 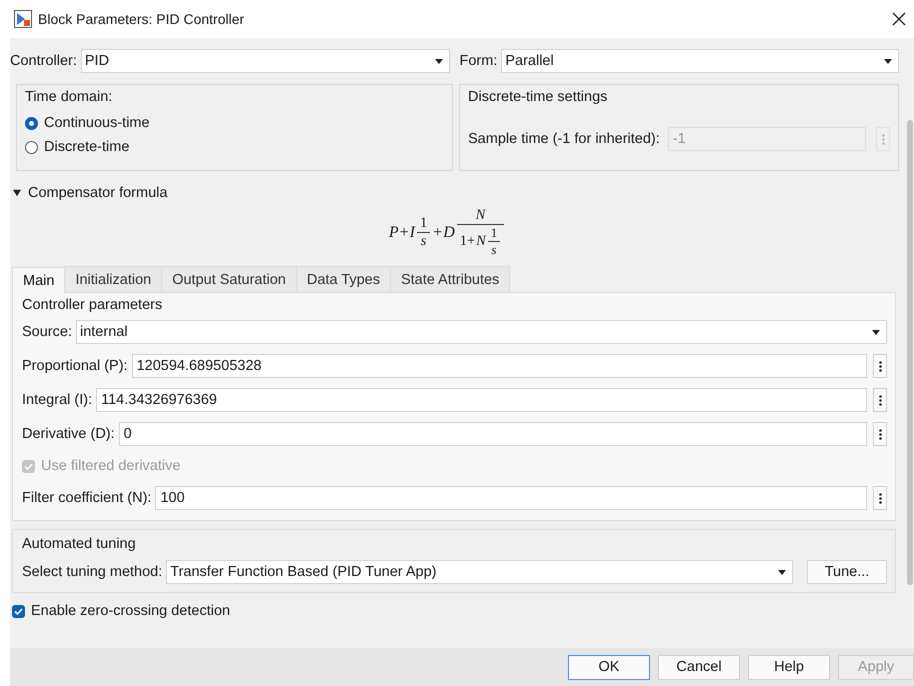 I want to click on checkbox-label: Use filtered derivative, so click(x=110, y=466).